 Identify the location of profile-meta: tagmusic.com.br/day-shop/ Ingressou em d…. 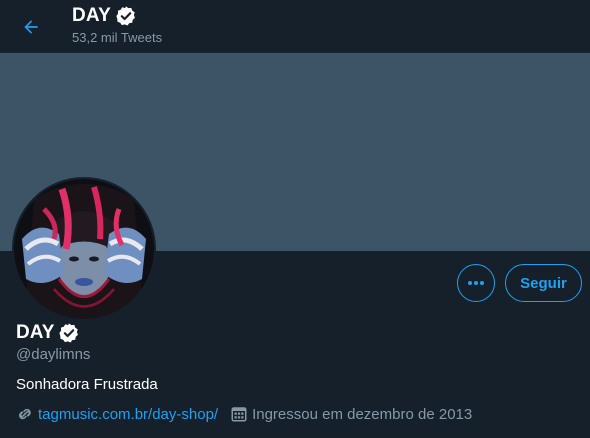
(244, 414).